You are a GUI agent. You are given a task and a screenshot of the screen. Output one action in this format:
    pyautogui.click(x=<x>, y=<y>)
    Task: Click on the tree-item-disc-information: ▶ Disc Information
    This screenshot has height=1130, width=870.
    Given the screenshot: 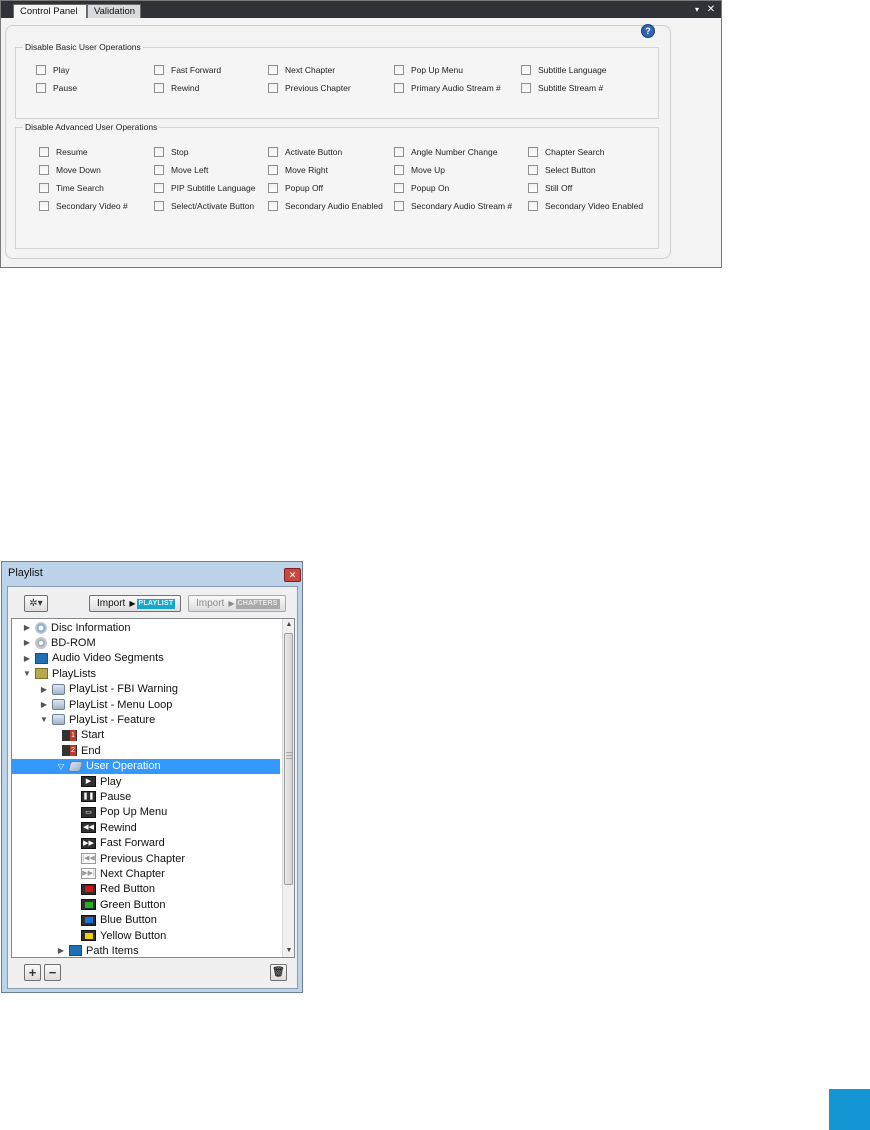 What is the action you would take?
    pyautogui.click(x=146, y=627)
    